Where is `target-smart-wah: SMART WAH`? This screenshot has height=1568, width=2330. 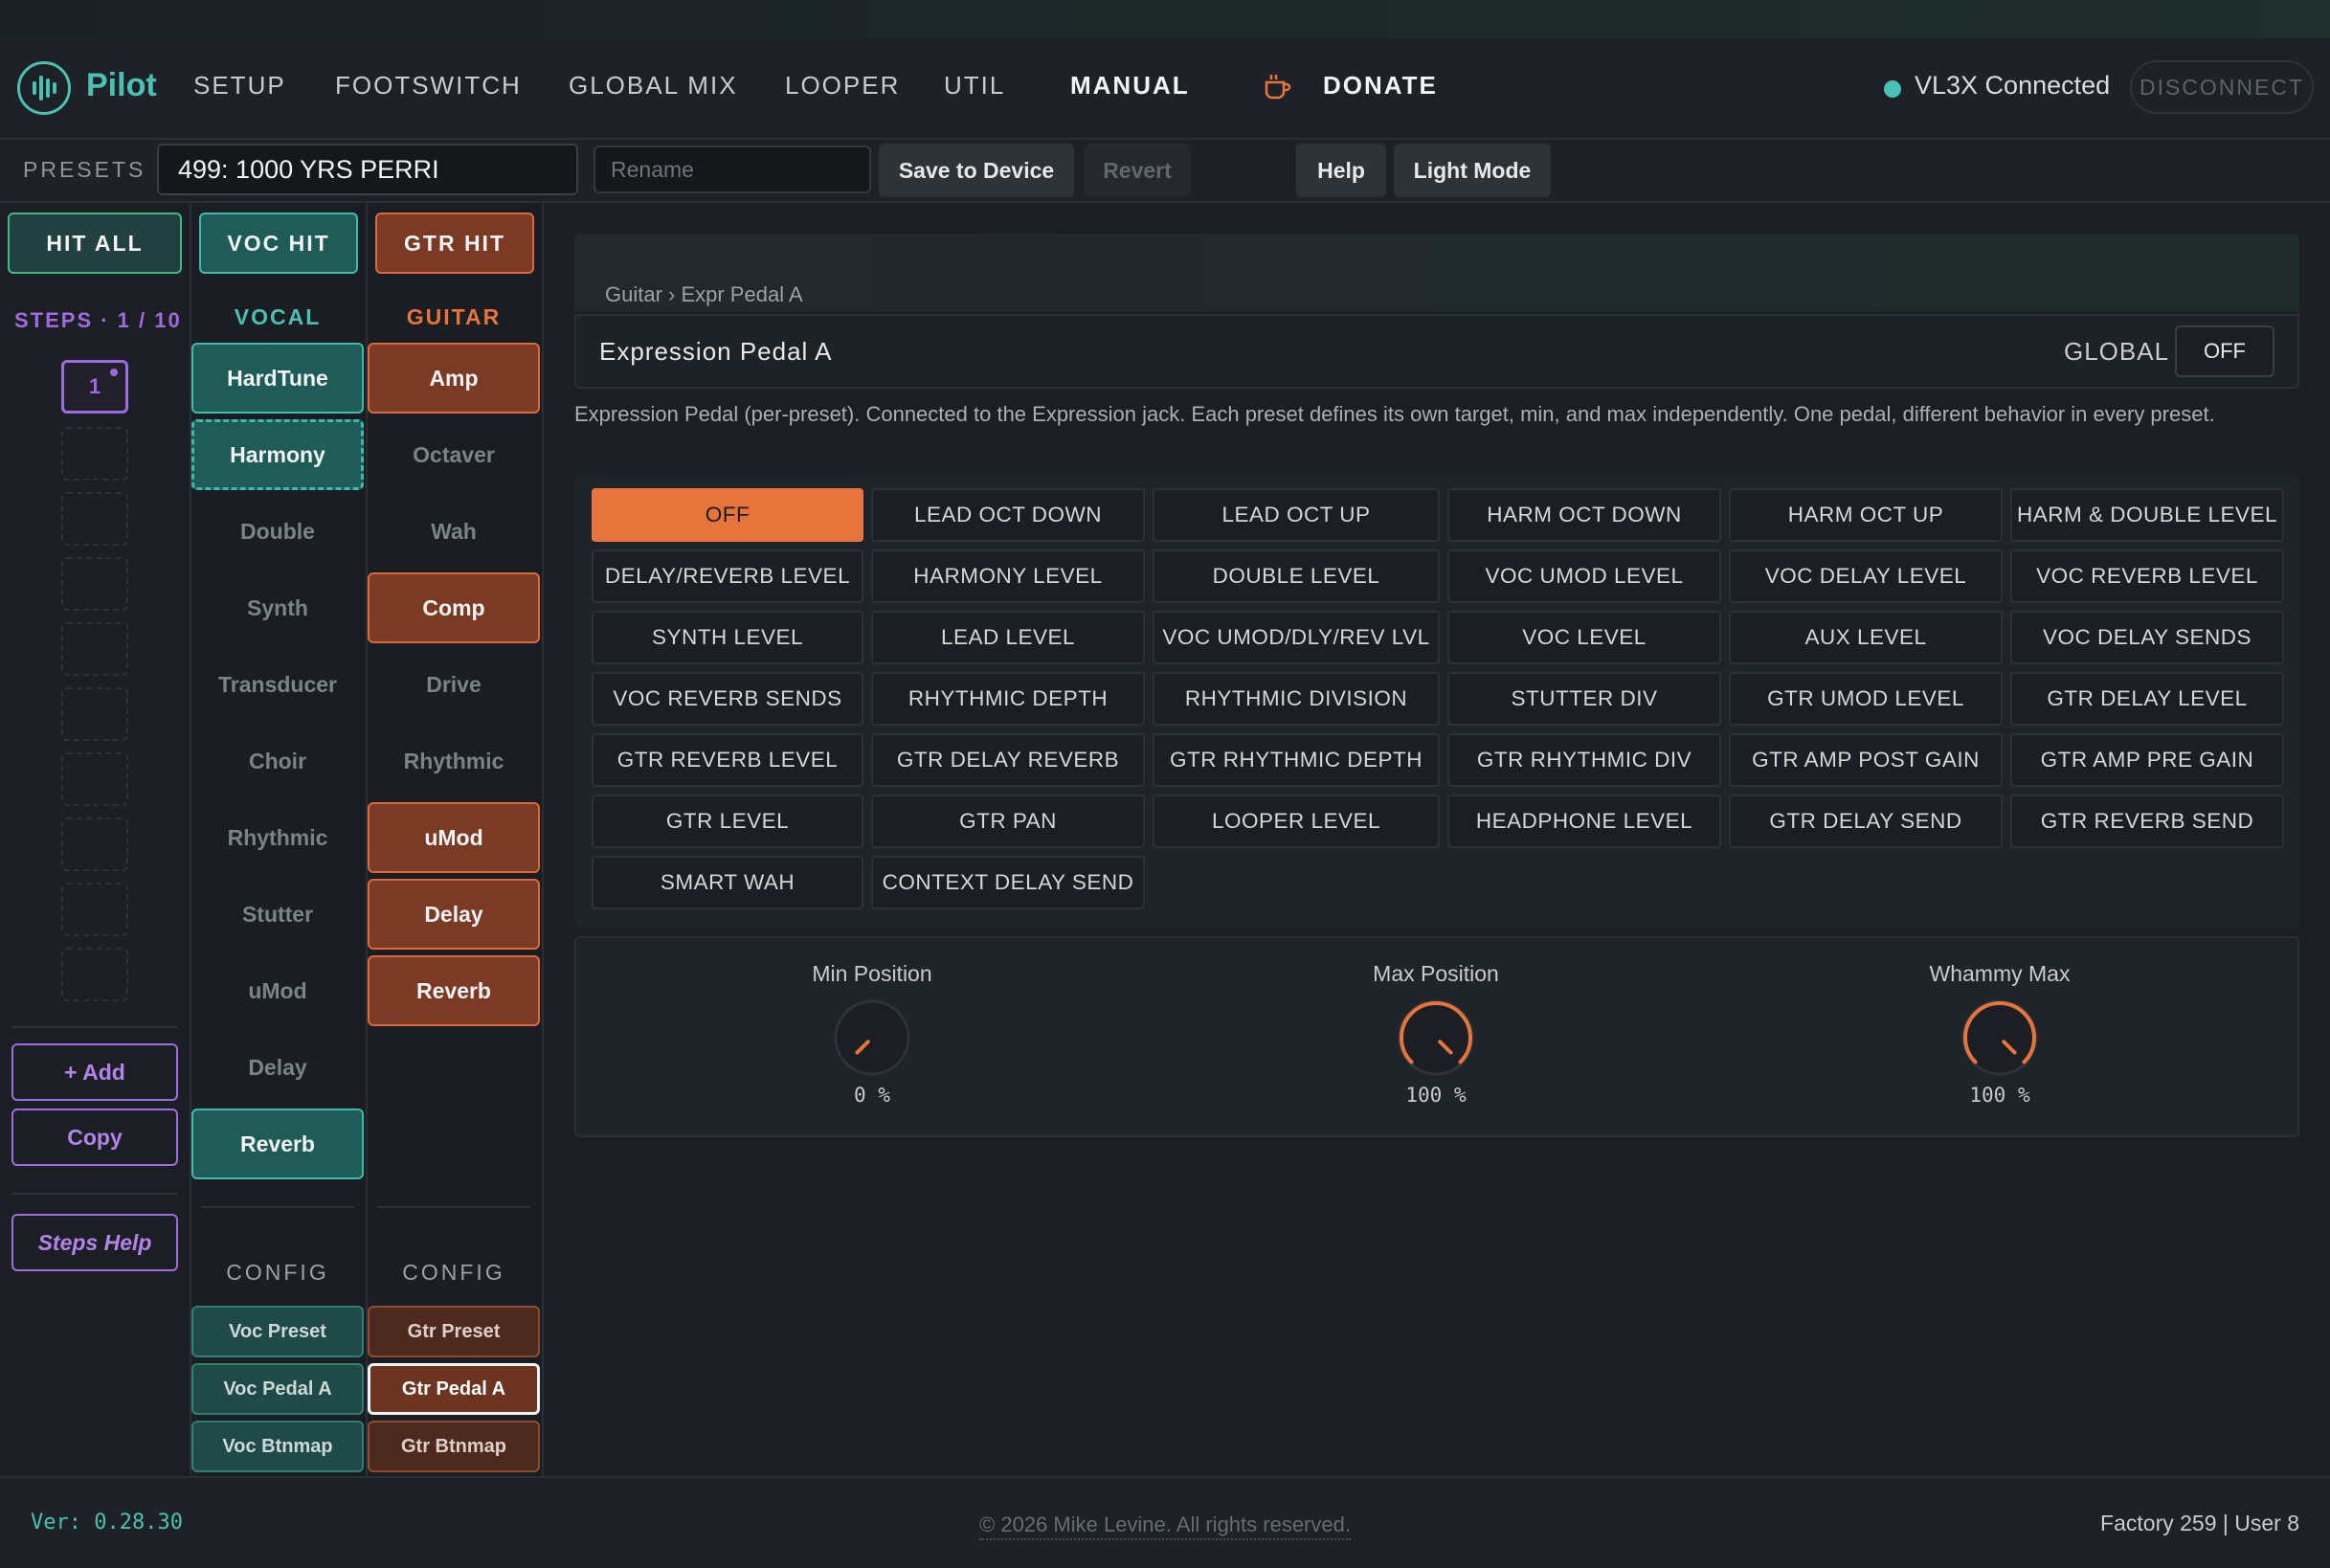
target-smart-wah: SMART WAH is located at coordinates (728, 882).